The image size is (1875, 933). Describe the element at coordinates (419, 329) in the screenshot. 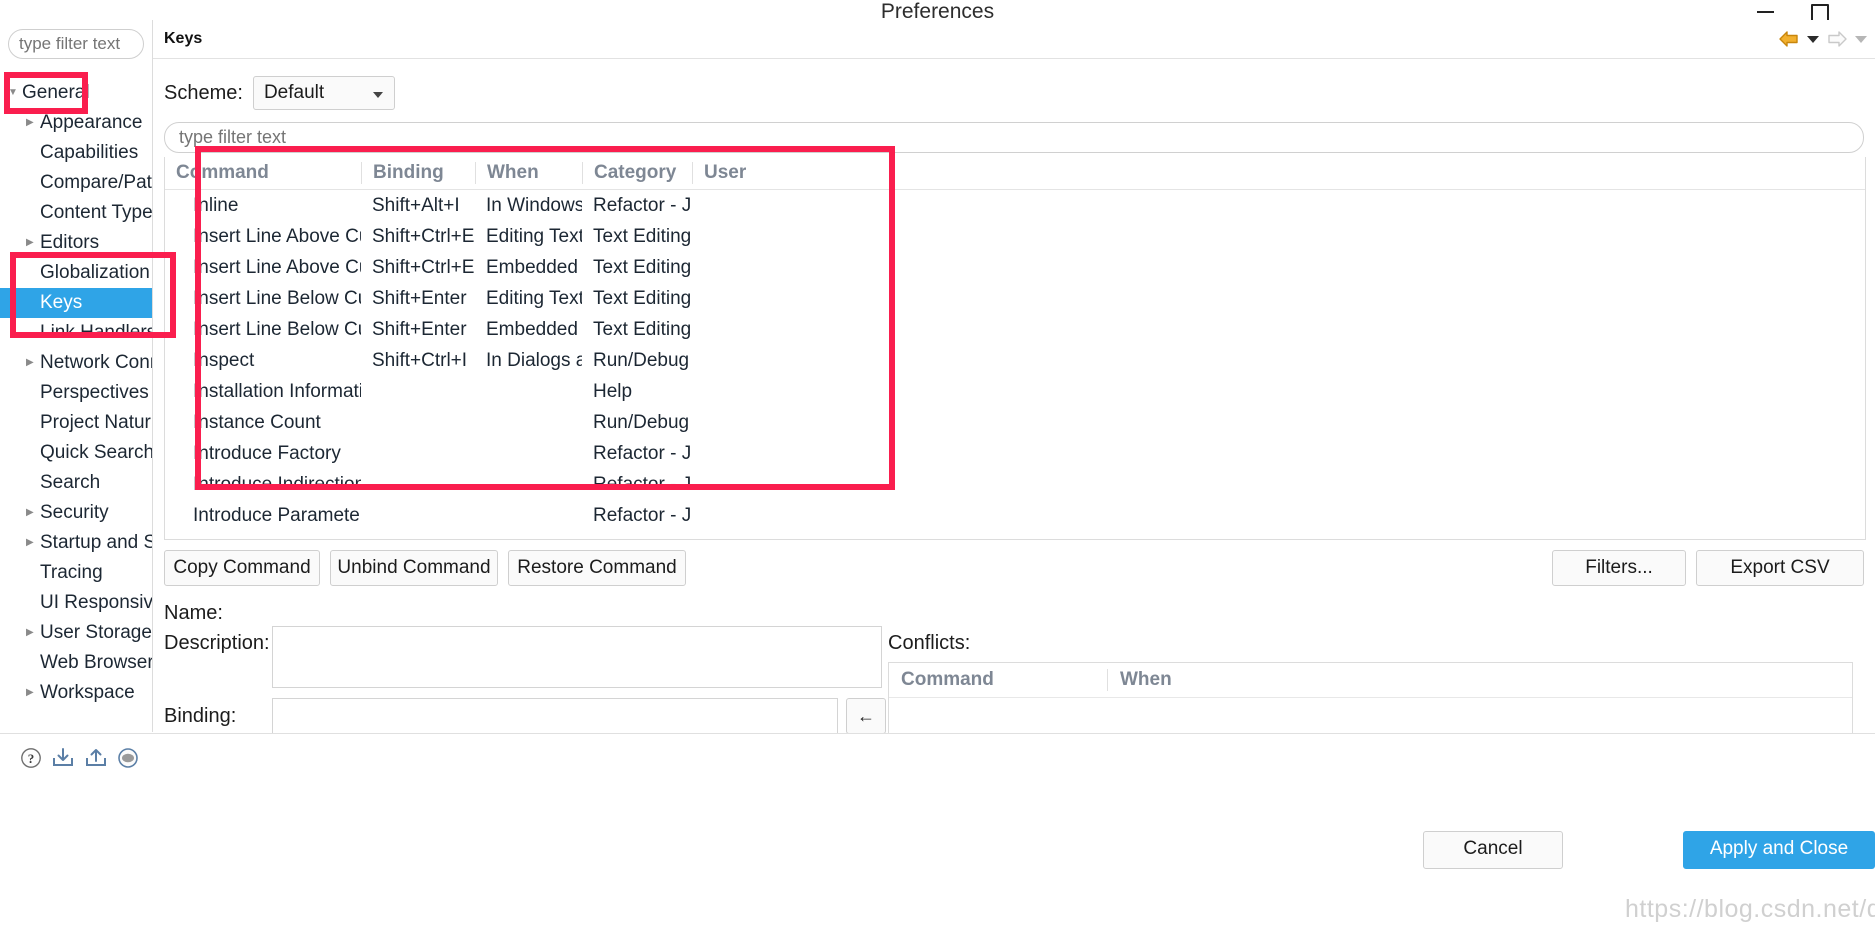

I see `cell-binding: Shift+Enter` at that location.